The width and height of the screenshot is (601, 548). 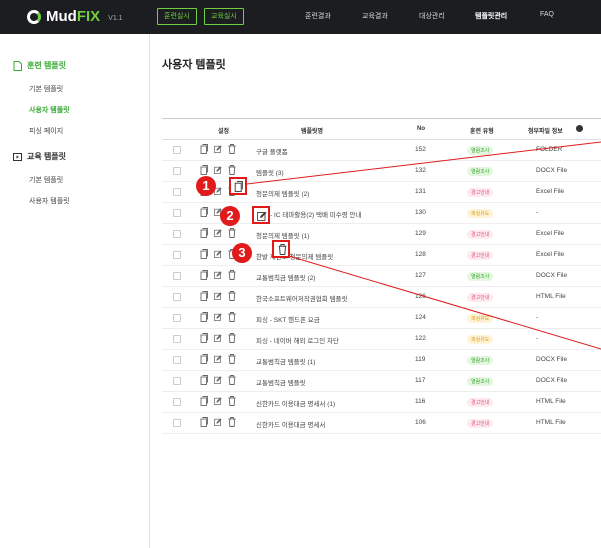 What do you see at coordinates (261, 215) in the screenshot?
I see `edit-icon-highlight` at bounding box center [261, 215].